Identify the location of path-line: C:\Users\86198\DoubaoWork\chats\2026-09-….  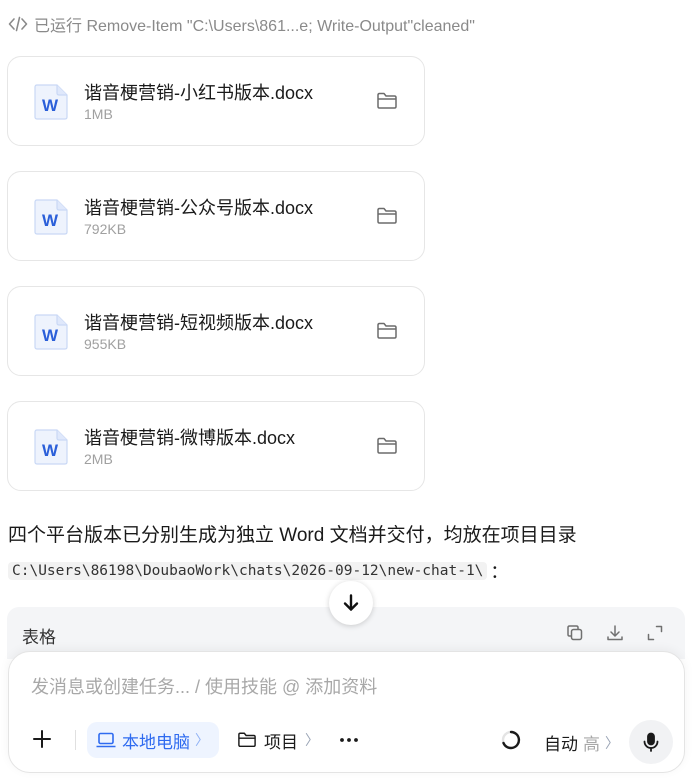
(258, 571).